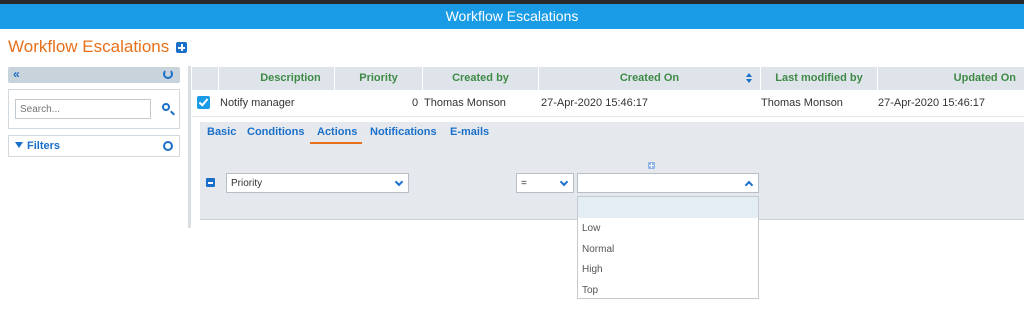 The height and width of the screenshot is (315, 1024). I want to click on cell-created-on: 27-Apr-2020 15:46:17, so click(595, 103).